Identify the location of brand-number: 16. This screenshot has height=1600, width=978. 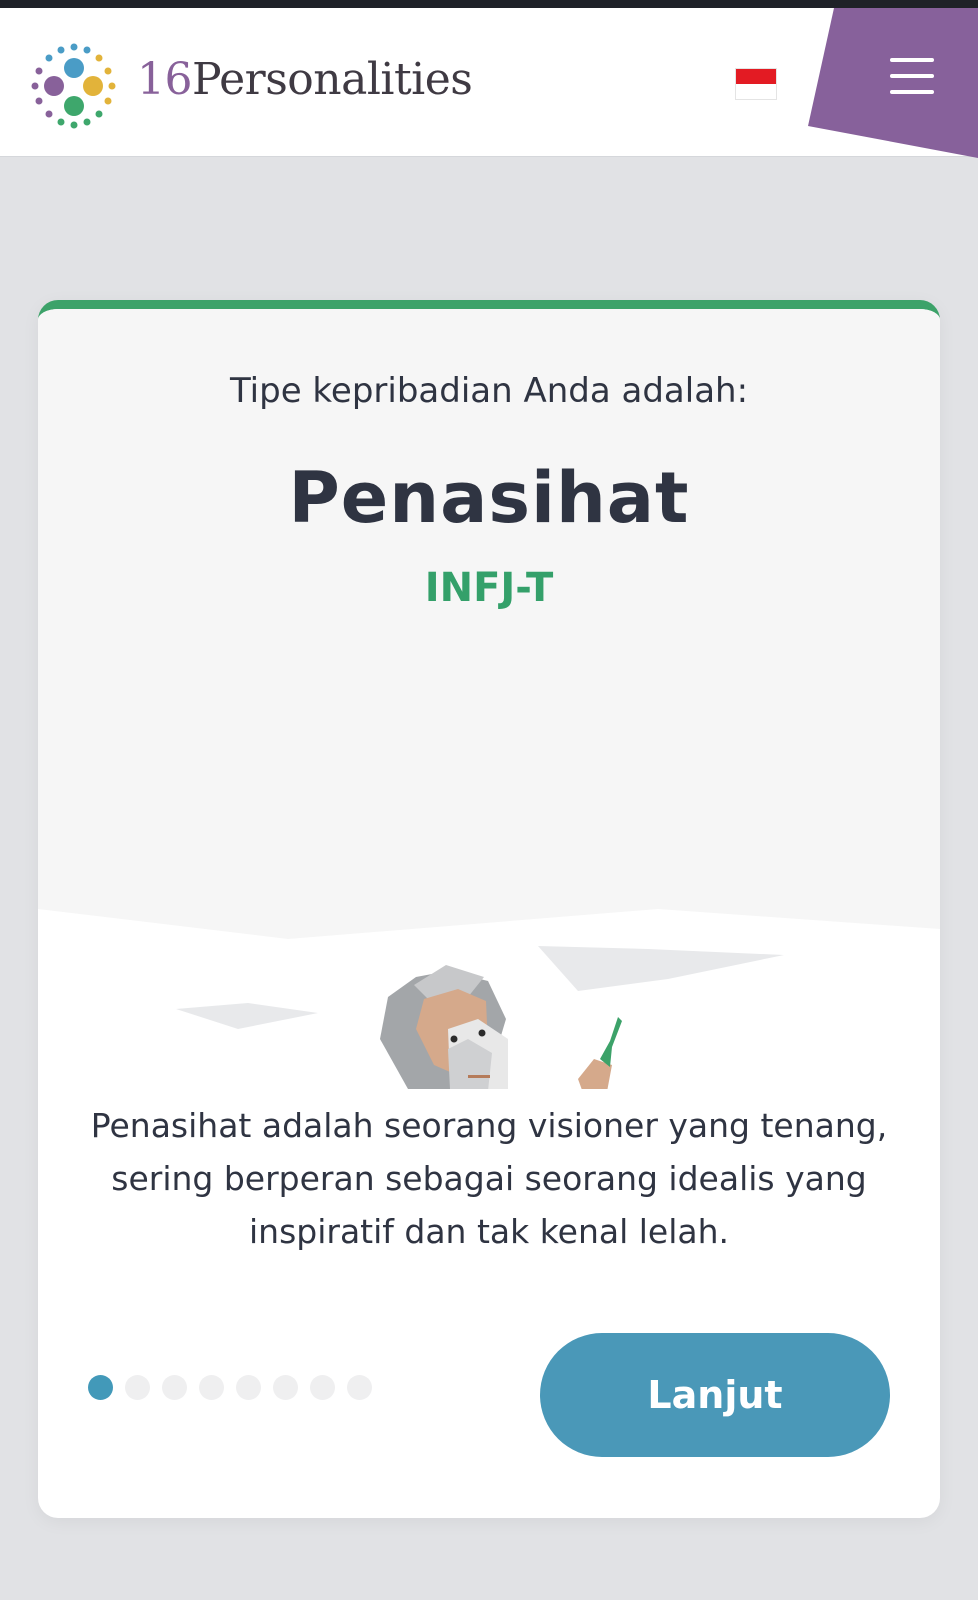
(165, 79).